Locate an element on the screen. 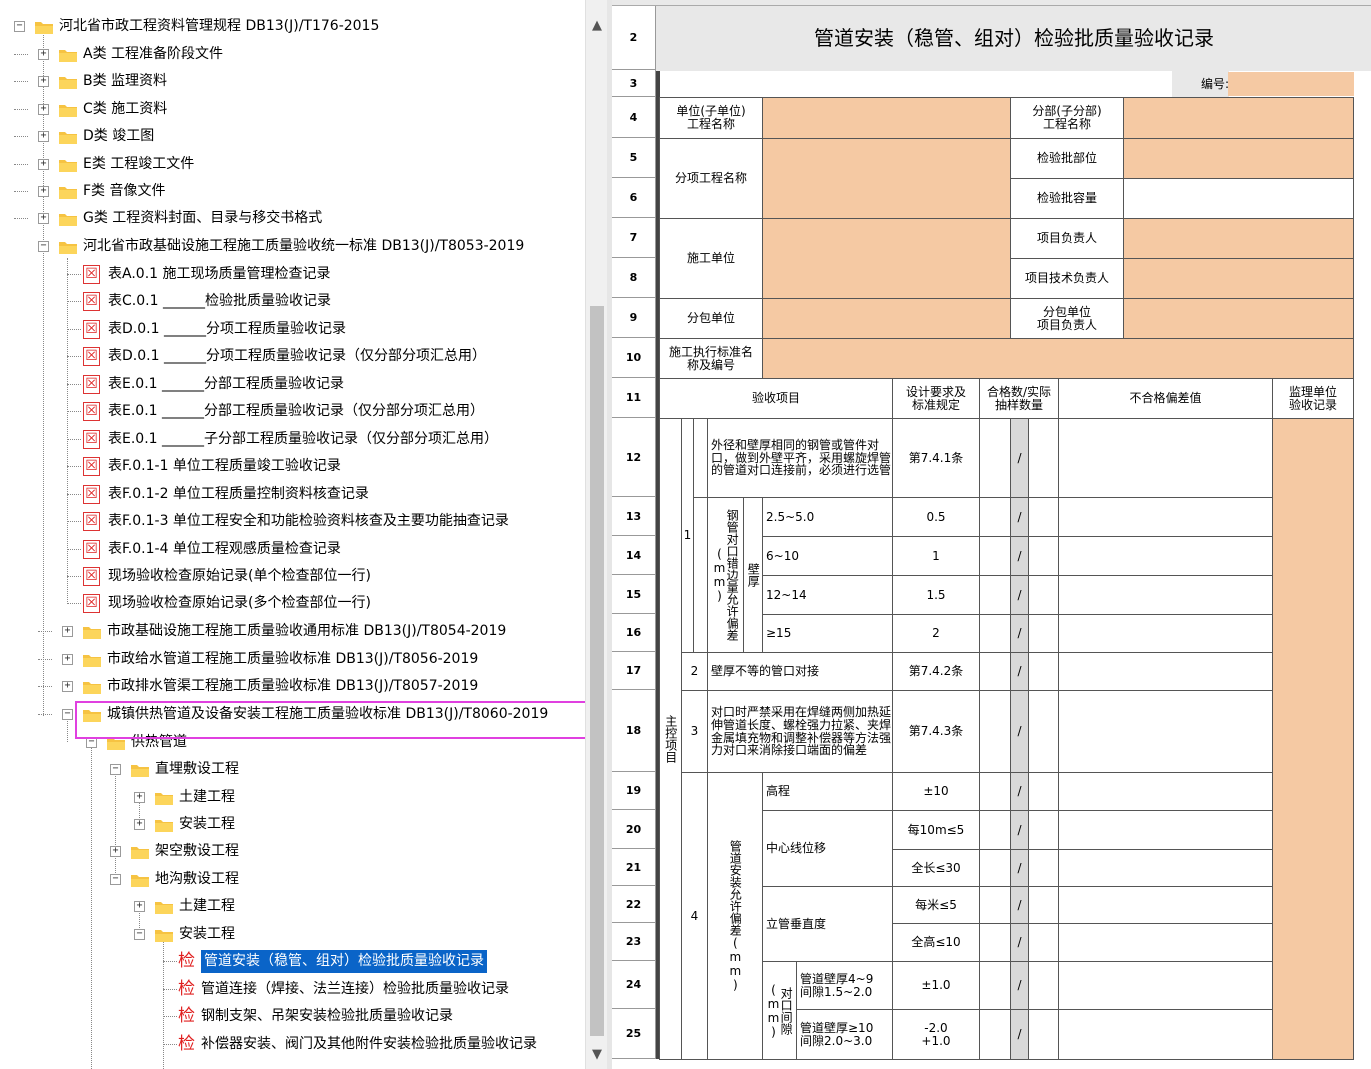  row-number: 25 is located at coordinates (634, 1034).